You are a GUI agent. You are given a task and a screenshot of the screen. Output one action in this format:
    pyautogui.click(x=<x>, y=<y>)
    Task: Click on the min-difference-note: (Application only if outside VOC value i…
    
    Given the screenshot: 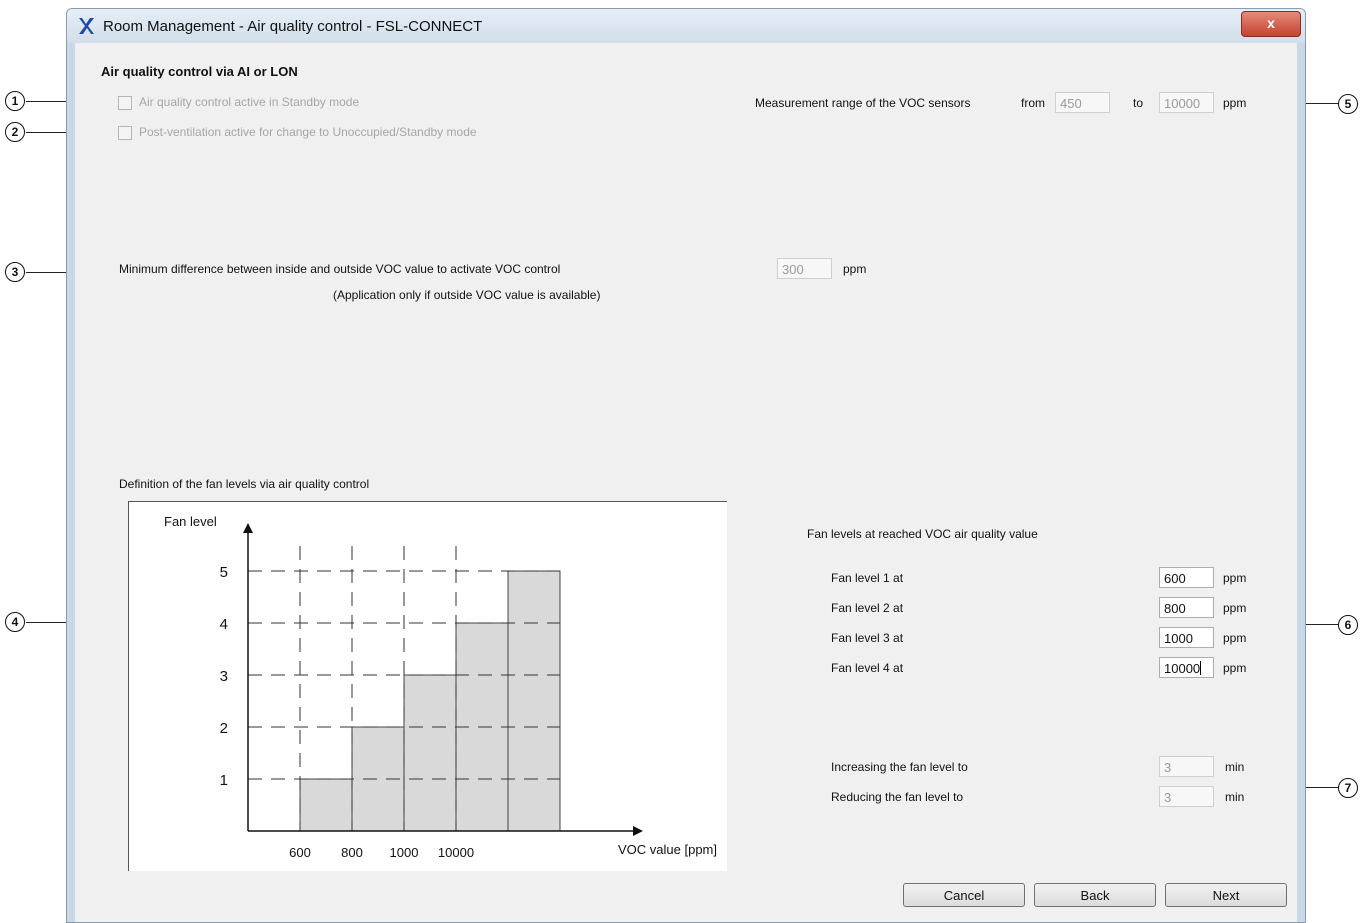 What is the action you would take?
    pyautogui.click(x=467, y=295)
    